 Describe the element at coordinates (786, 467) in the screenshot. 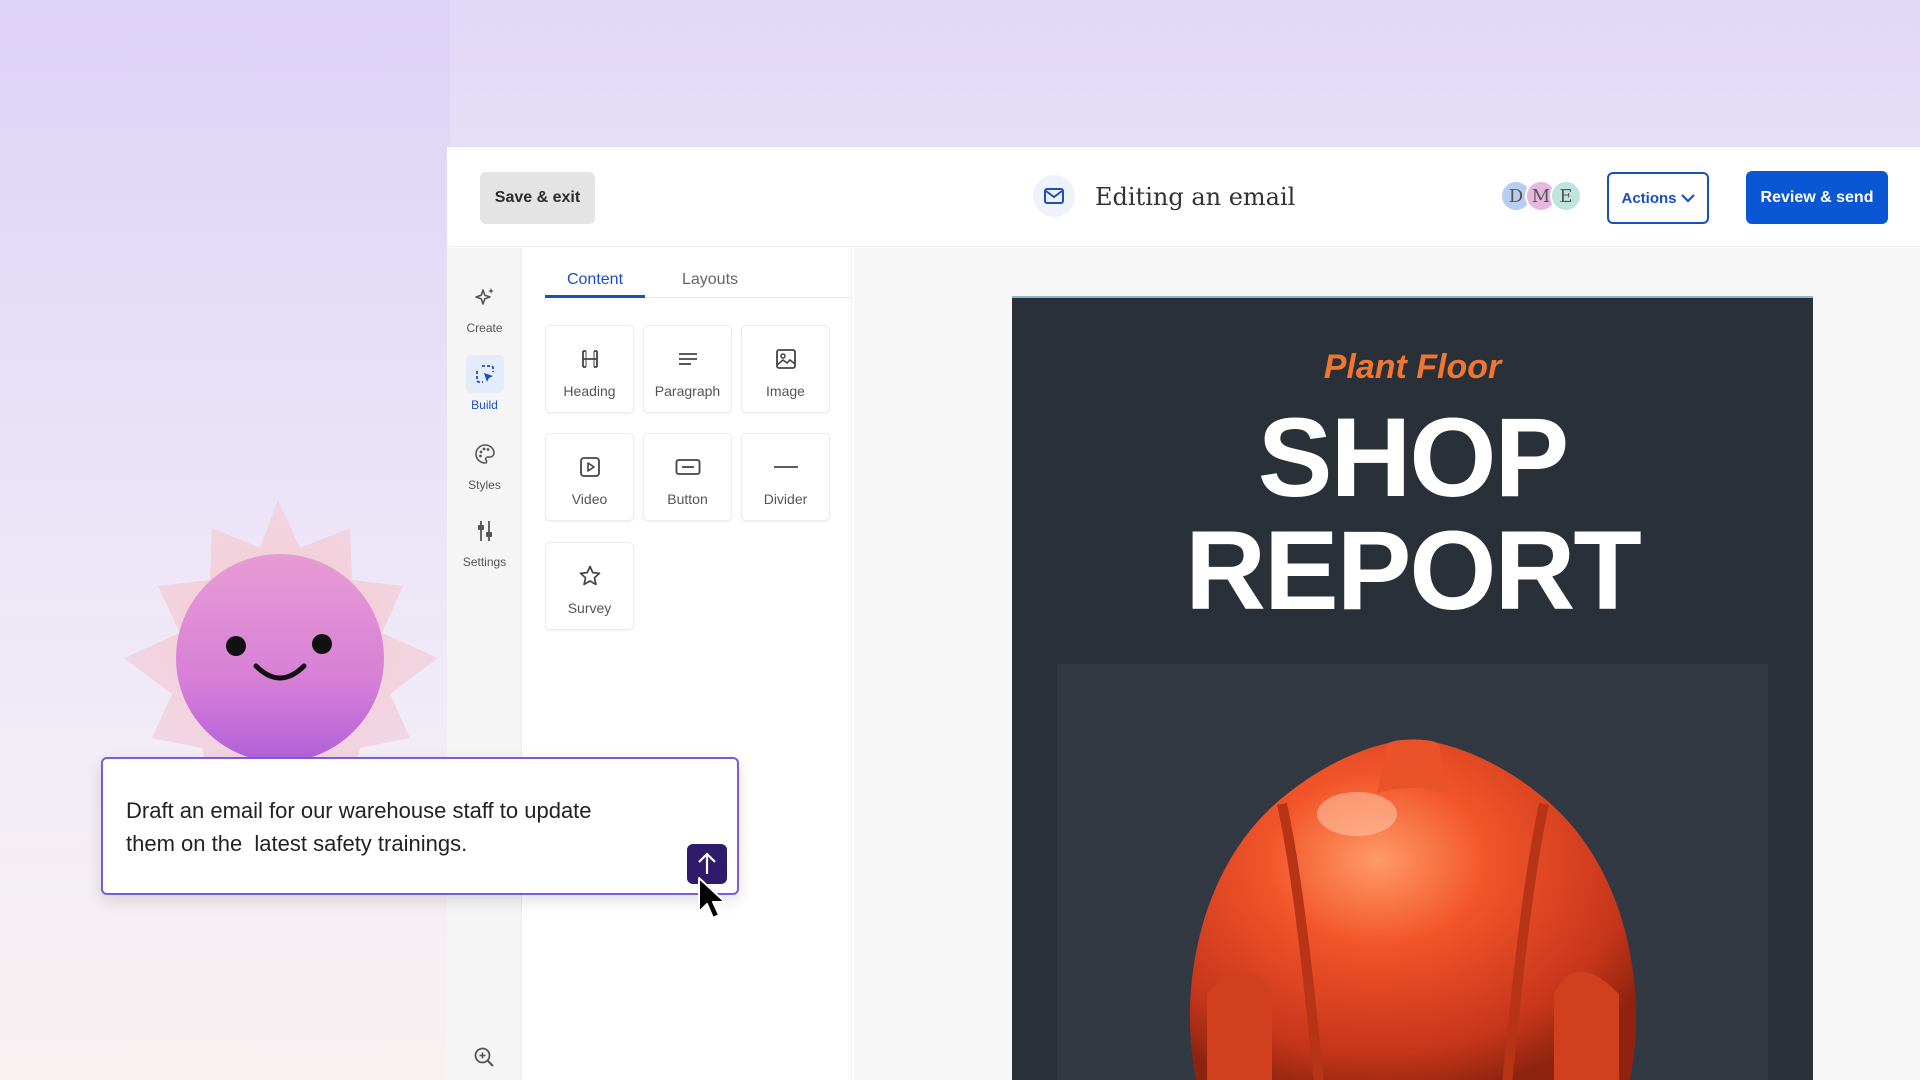

I see `divider-icon` at that location.